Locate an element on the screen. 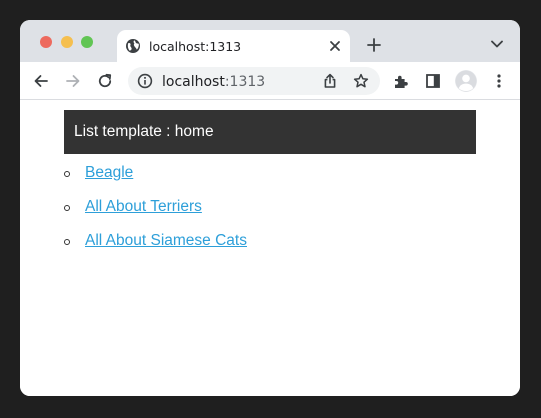 Image resolution: width=541 pixels, height=418 pixels. browser-toolbar: localhost:1313 is located at coordinates (270, 81).